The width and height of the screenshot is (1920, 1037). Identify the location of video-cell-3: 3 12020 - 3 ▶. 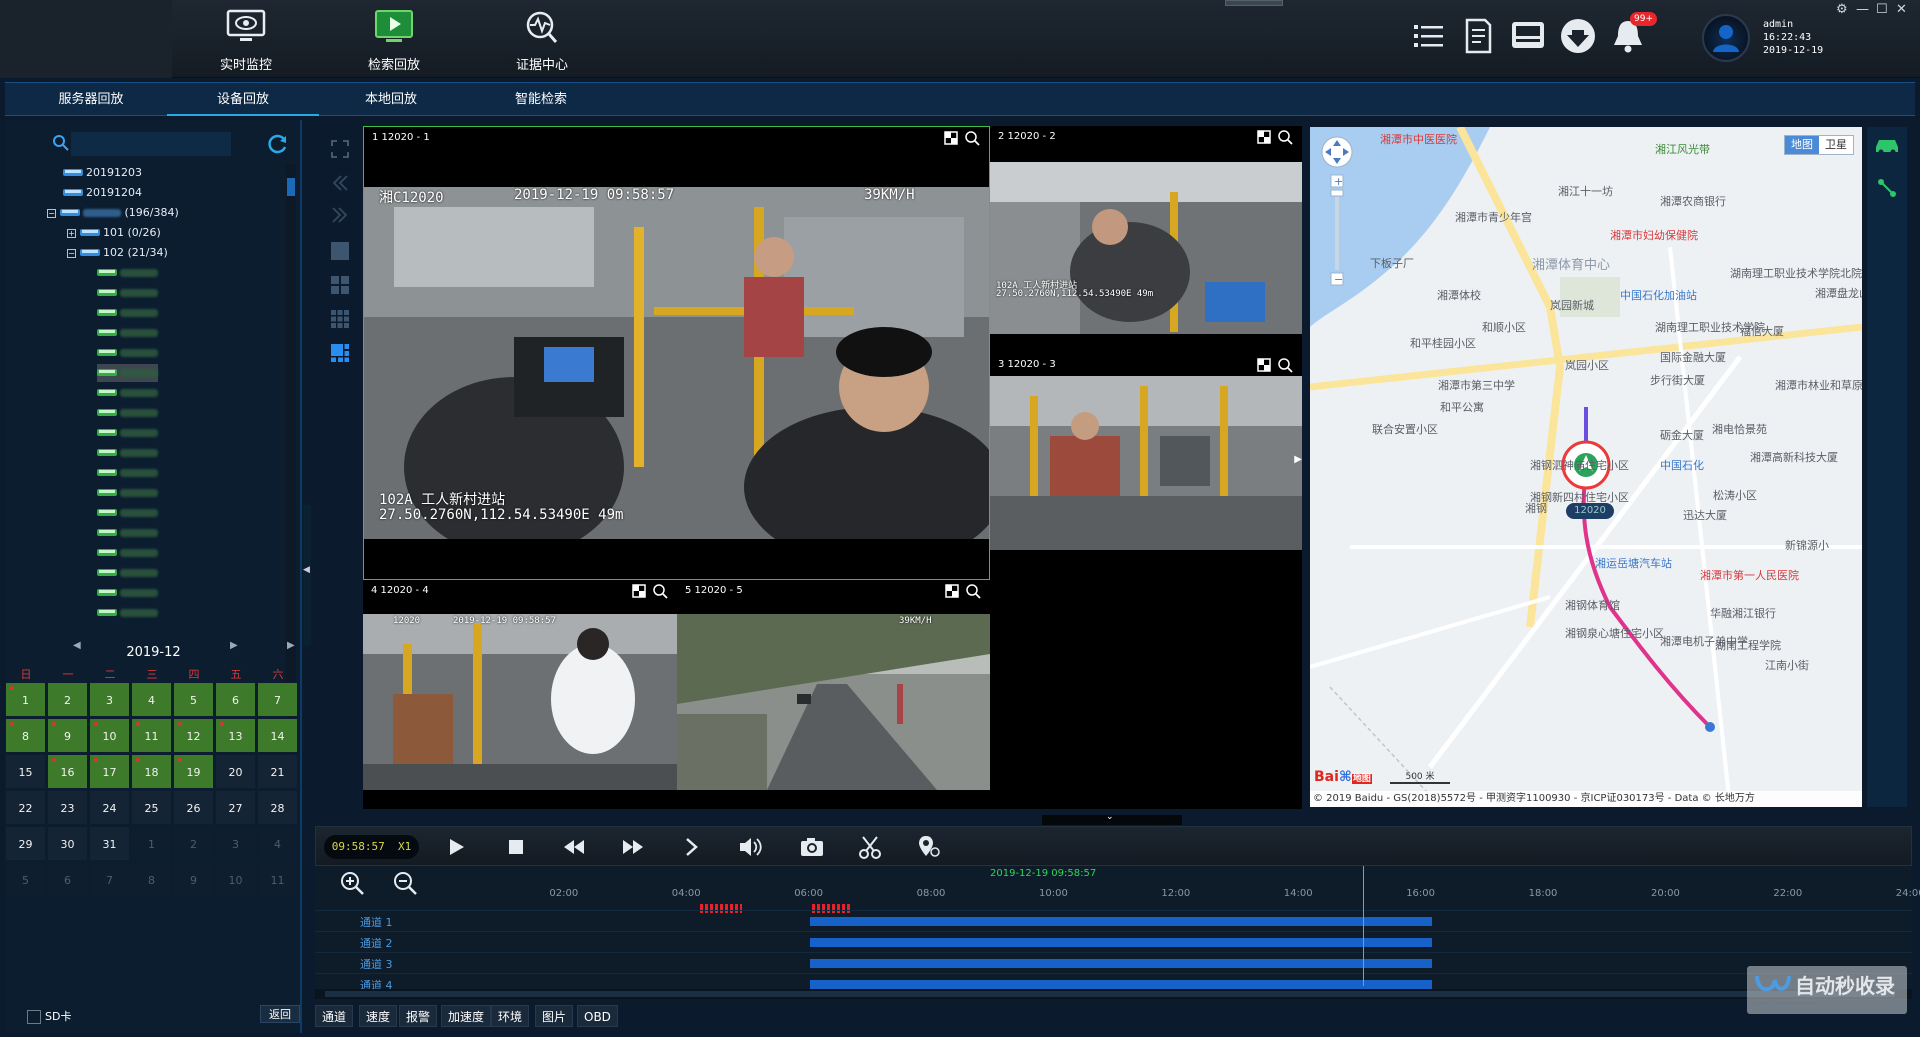
(1146, 467).